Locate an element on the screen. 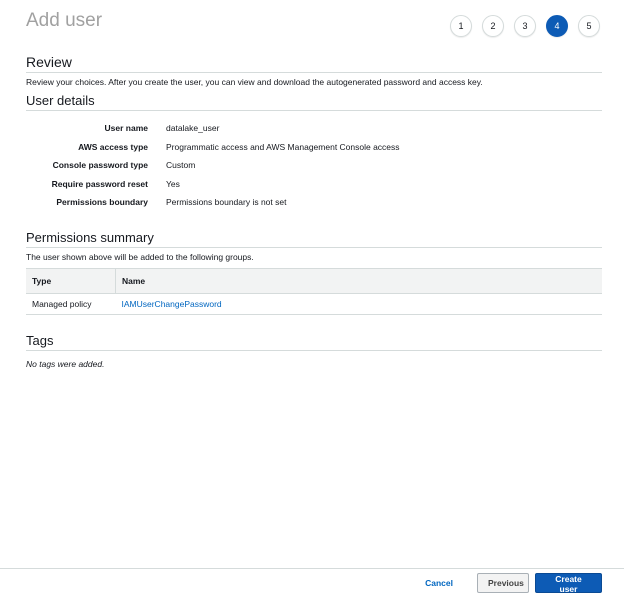 This screenshot has width=624, height=595. footer-buttons: Cancel Previous Create user is located at coordinates (508, 583).